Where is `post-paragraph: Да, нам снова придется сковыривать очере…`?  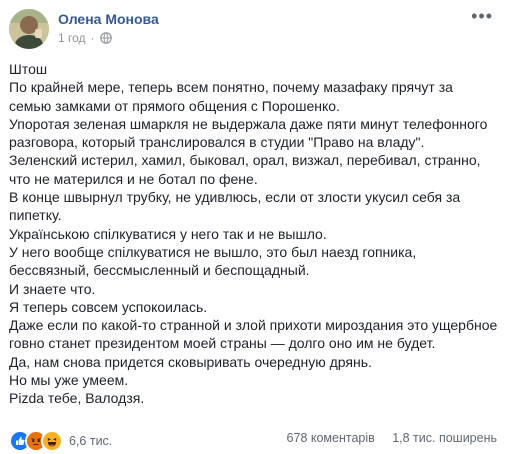 post-paragraph: Да, нам снова придется сковыривать очере… is located at coordinates (190, 361).